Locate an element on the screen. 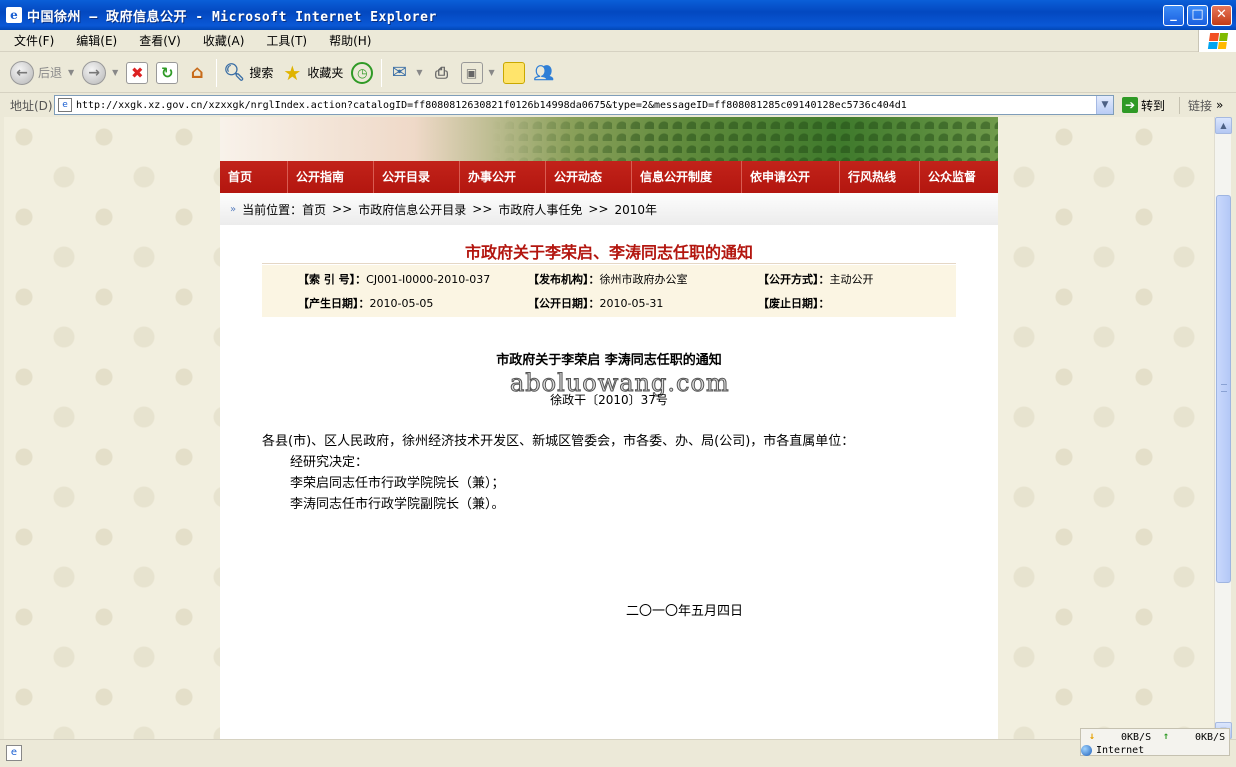  upload-speed: 0KB/S is located at coordinates (1210, 737).